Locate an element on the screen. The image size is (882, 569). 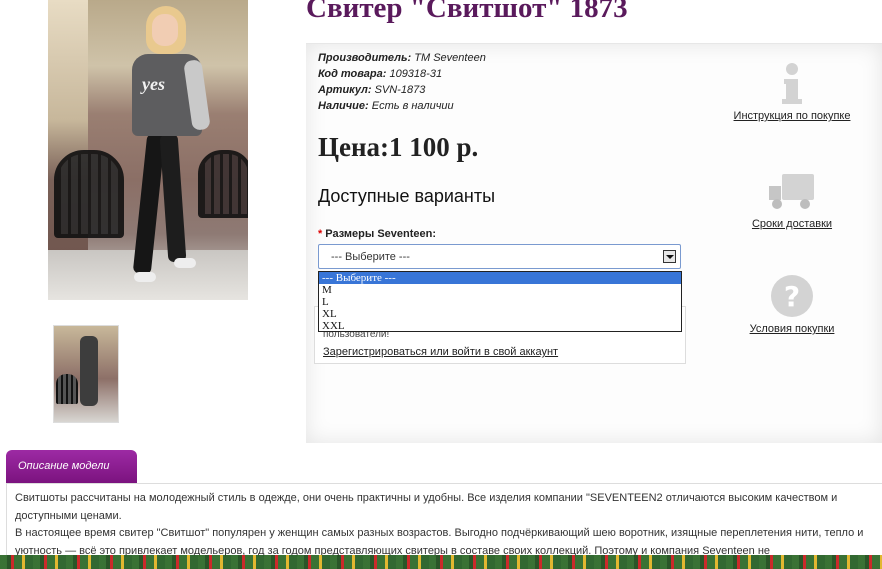
thumbnail-model is located at coordinates (89, 371).